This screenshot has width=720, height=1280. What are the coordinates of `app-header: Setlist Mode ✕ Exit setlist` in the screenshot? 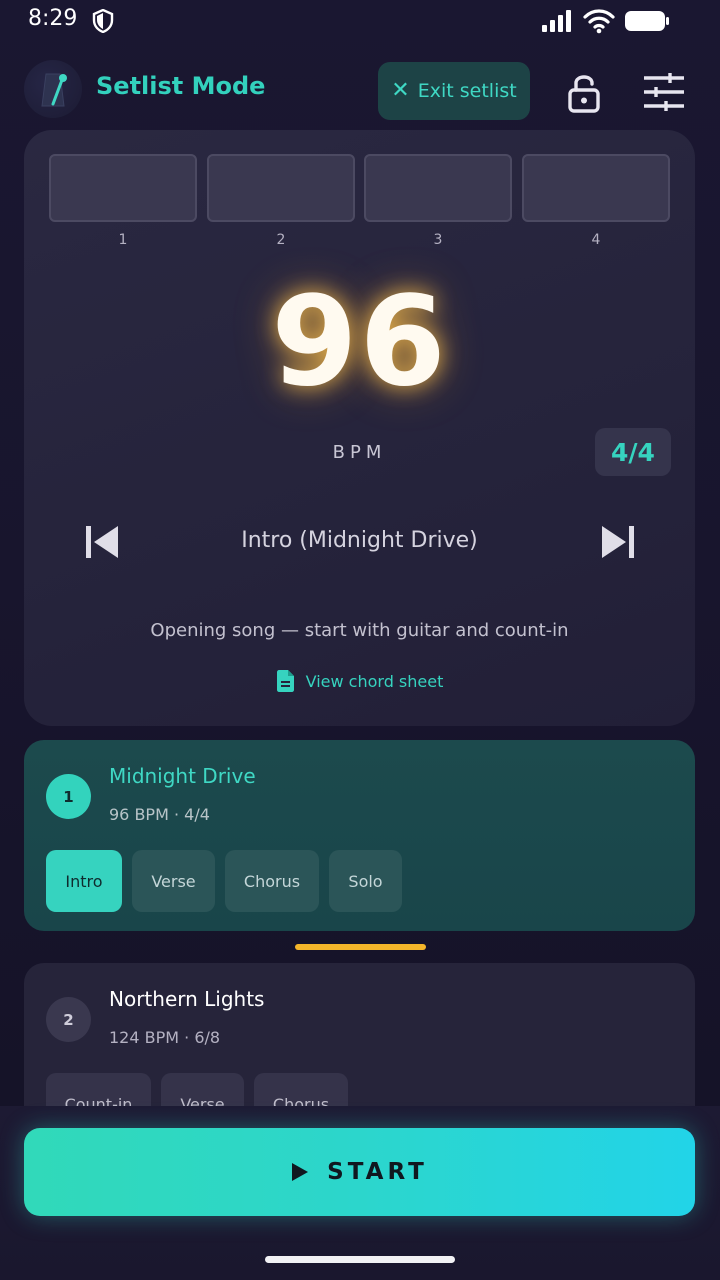 It's located at (360, 92).